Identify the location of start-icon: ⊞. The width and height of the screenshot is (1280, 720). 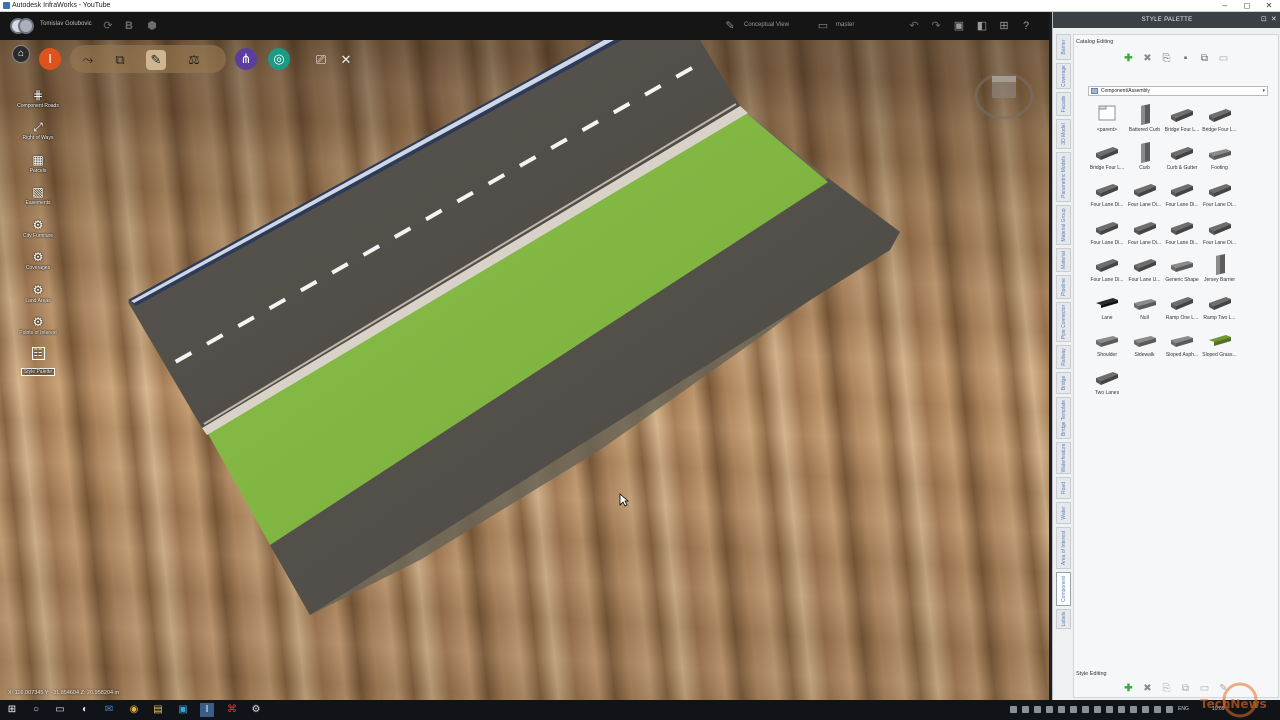
(12, 710).